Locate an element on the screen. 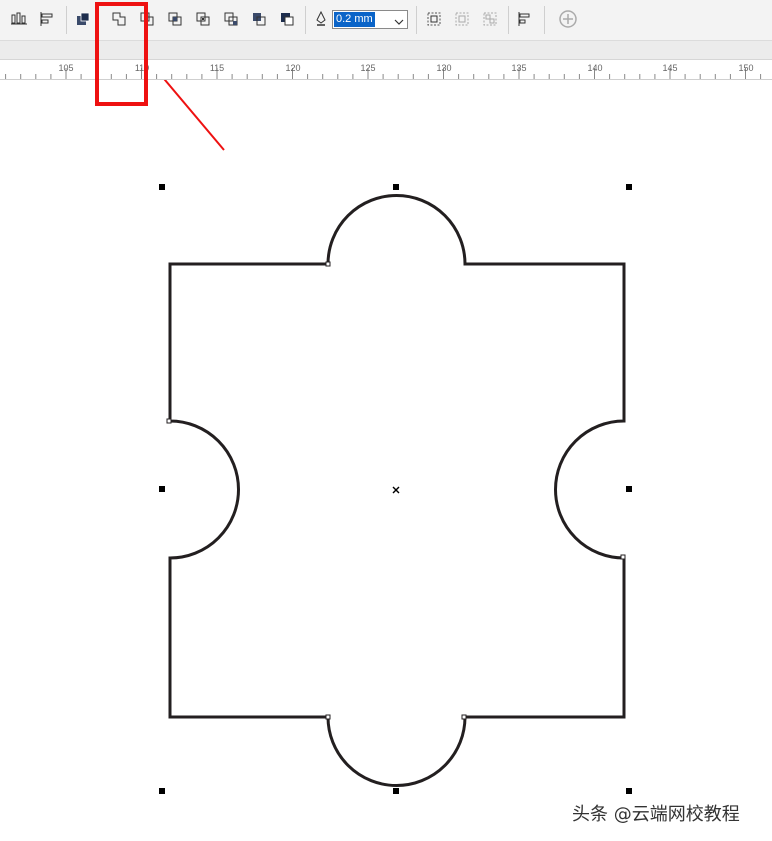  ruler-label: 135 is located at coordinates (519, 68).